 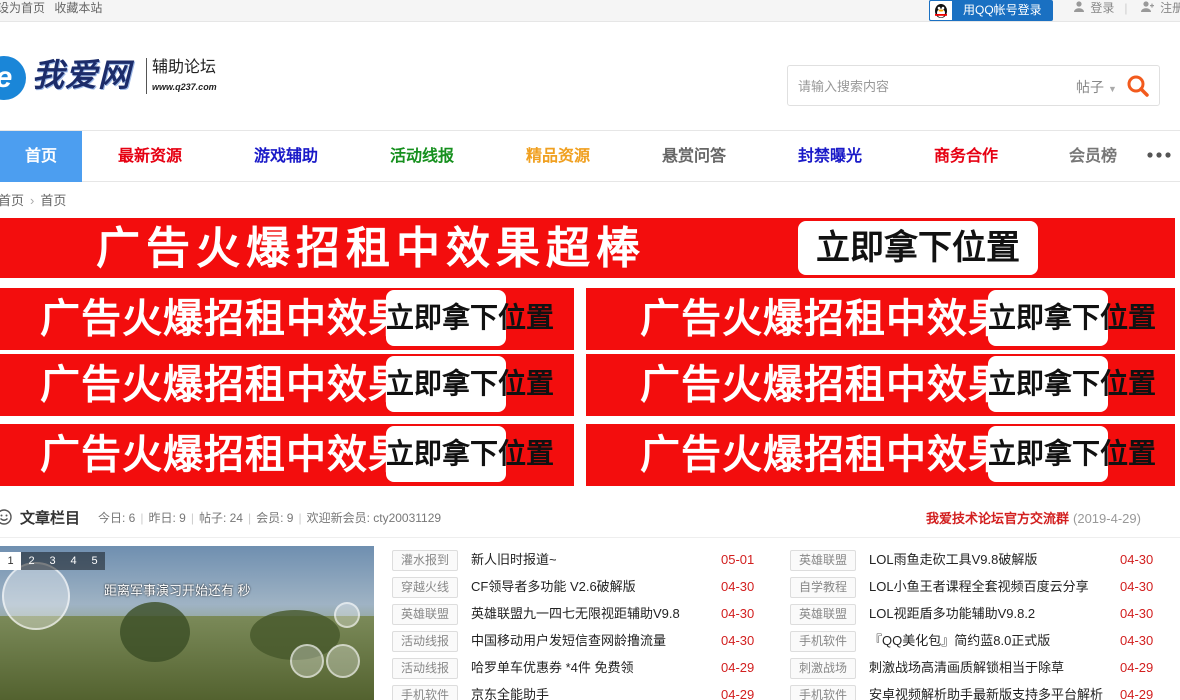 What do you see at coordinates (823, 668) in the screenshot?
I see `category-tag: 刺激战场` at bounding box center [823, 668].